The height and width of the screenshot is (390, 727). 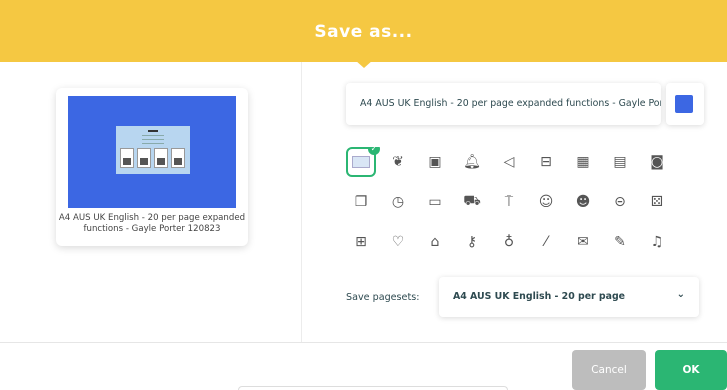 What do you see at coordinates (361, 242) in the screenshot?
I see `gift-icon: ⊞` at bounding box center [361, 242].